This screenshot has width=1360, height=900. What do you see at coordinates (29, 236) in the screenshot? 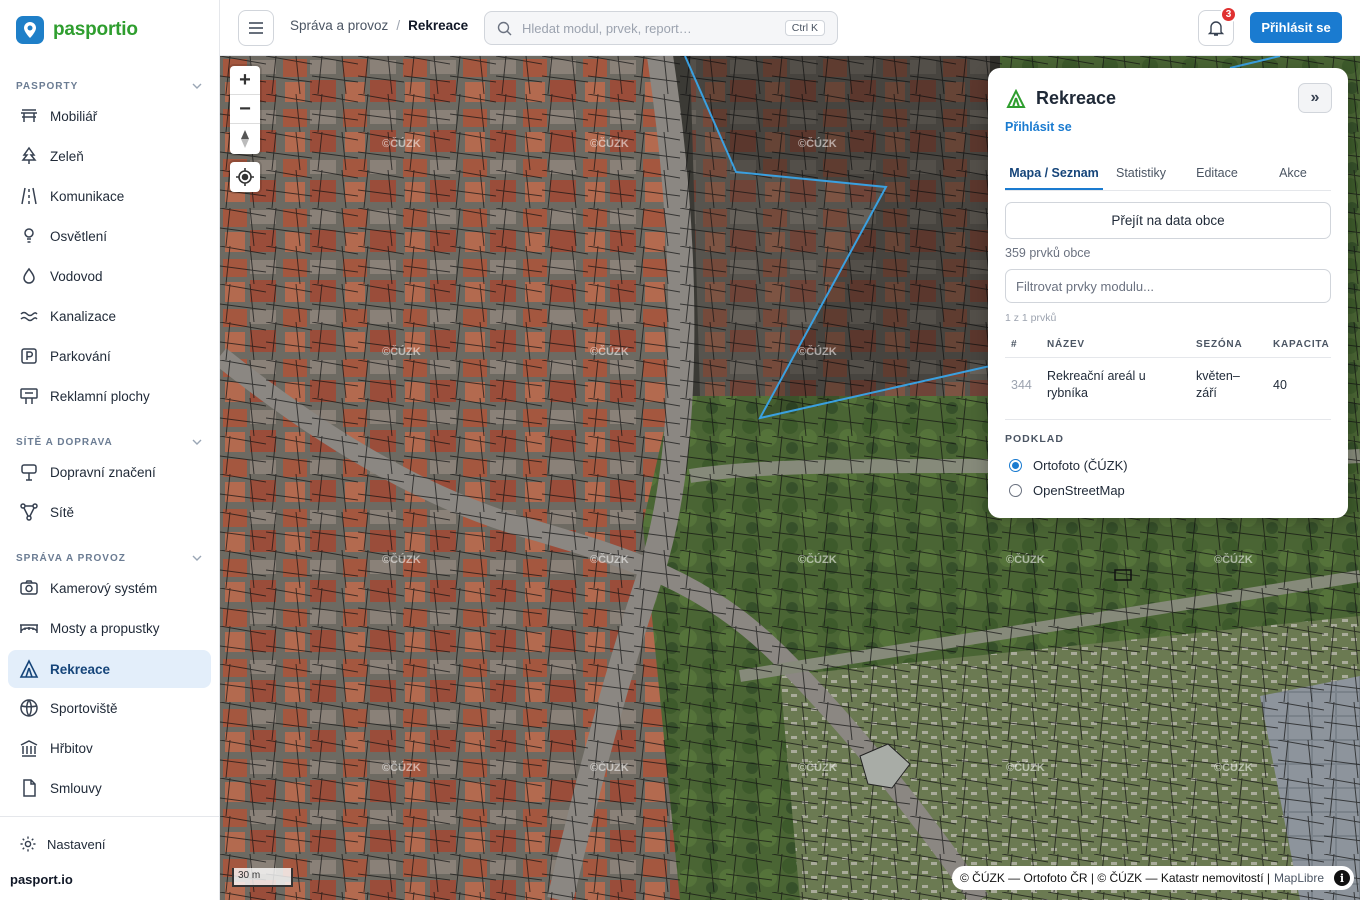
I see `lamp-icon` at bounding box center [29, 236].